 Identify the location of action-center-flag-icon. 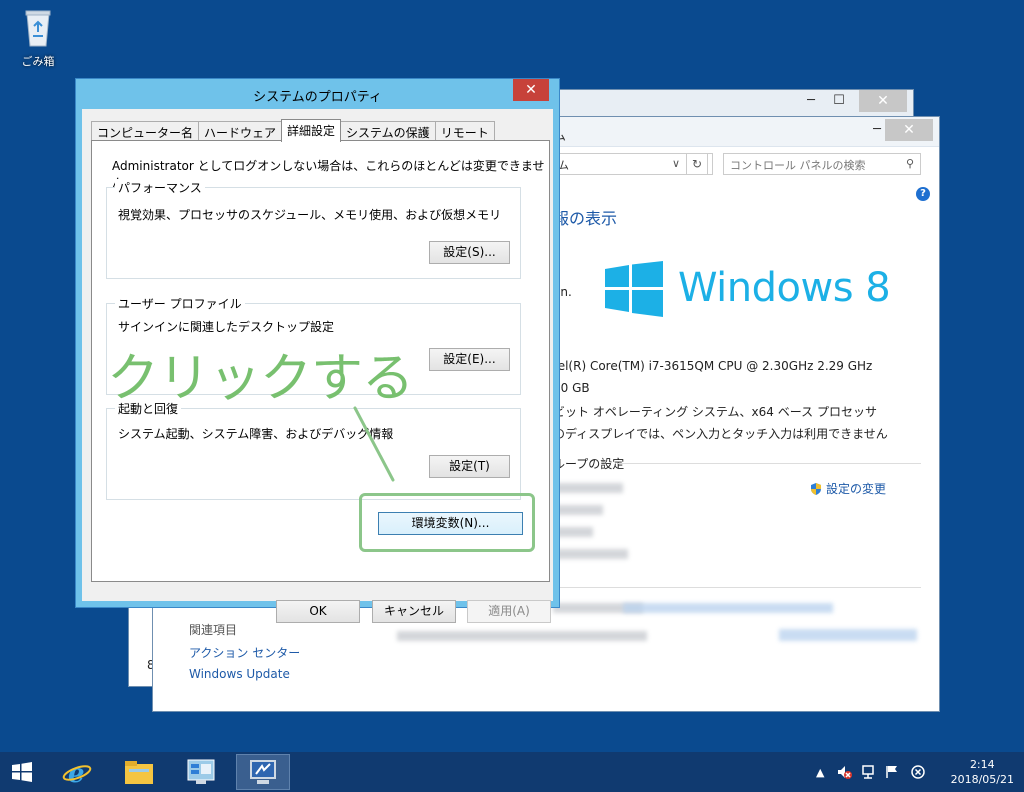
(892, 772).